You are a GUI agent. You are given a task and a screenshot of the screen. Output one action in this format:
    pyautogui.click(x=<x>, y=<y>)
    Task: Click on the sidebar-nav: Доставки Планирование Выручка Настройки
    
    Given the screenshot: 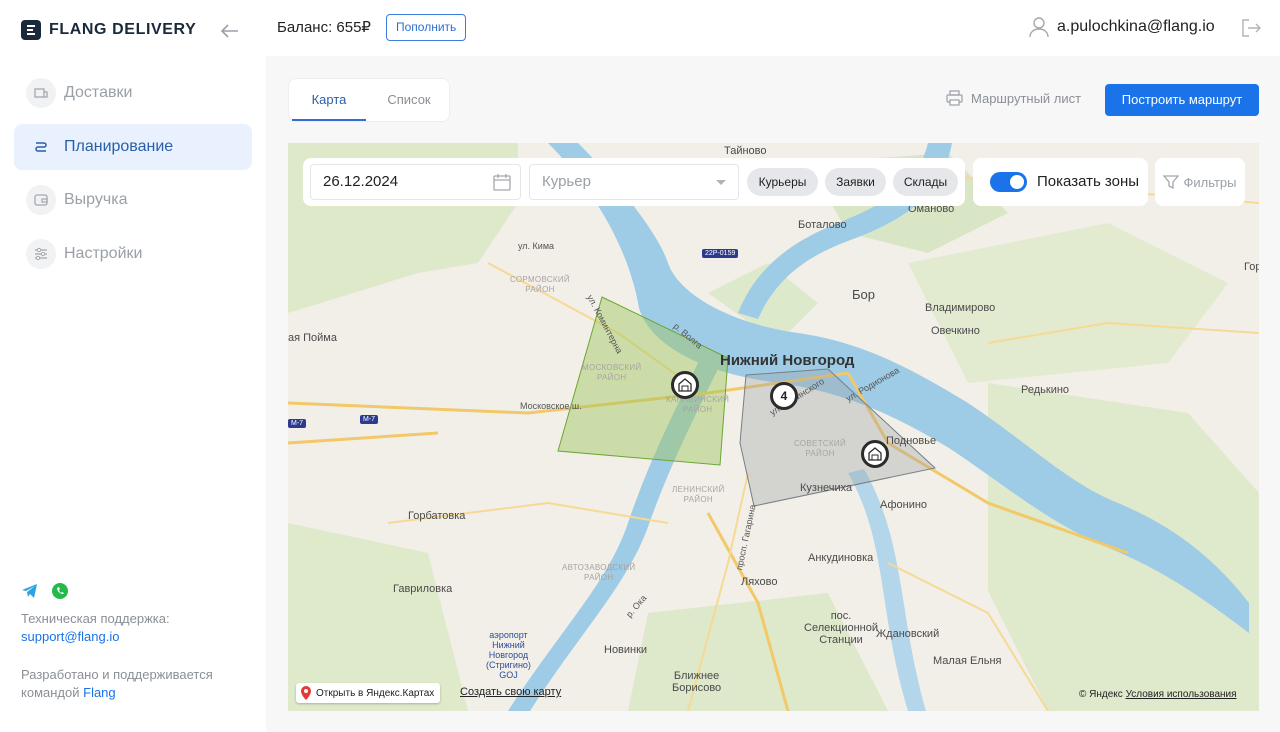 What is the action you would take?
    pyautogui.click(x=133, y=177)
    